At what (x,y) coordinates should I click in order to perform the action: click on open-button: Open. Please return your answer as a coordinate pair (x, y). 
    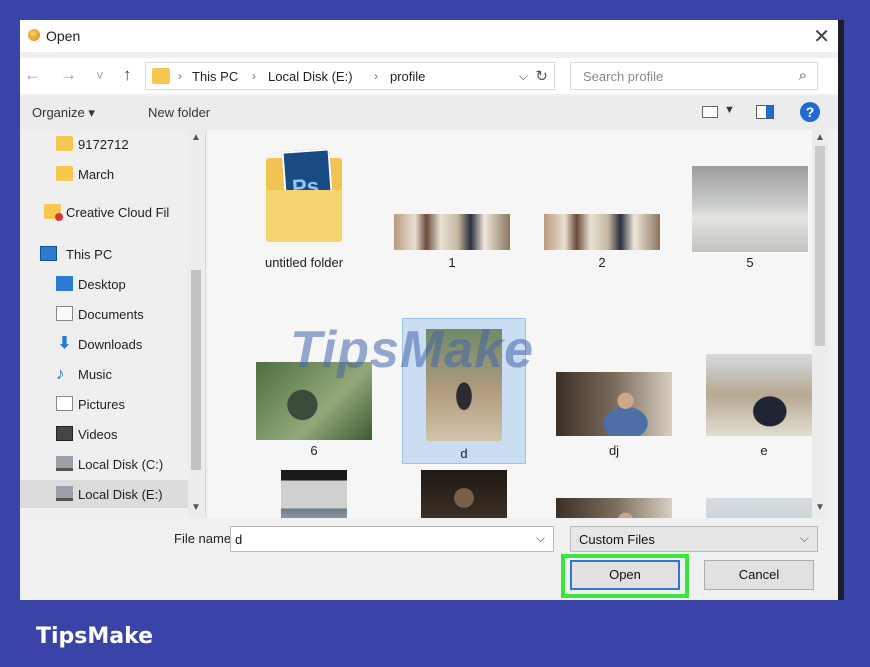
    Looking at the image, I should click on (625, 575).